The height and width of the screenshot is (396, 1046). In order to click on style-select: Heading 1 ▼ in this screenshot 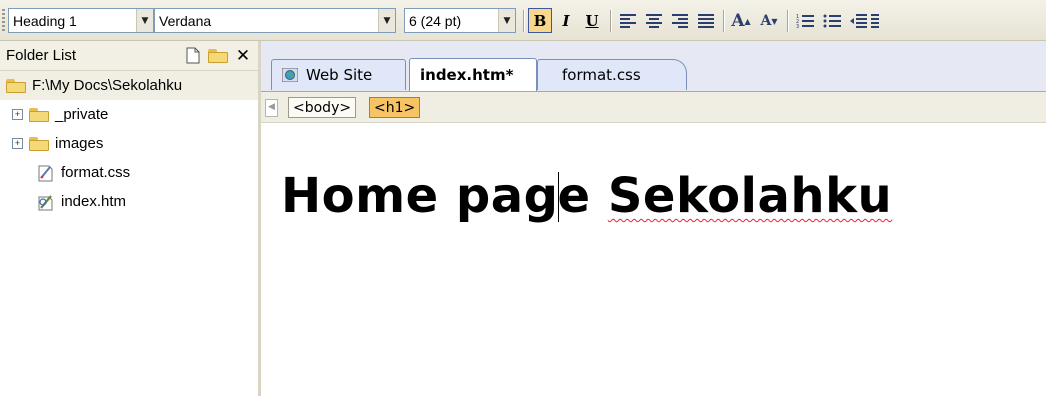, I will do `click(81, 20)`.